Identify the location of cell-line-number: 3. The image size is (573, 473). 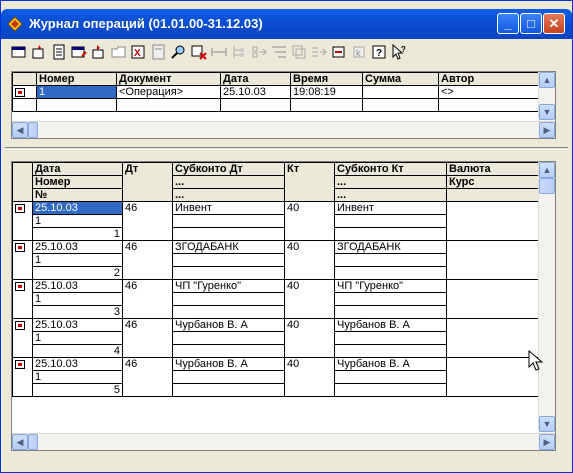
(77, 312).